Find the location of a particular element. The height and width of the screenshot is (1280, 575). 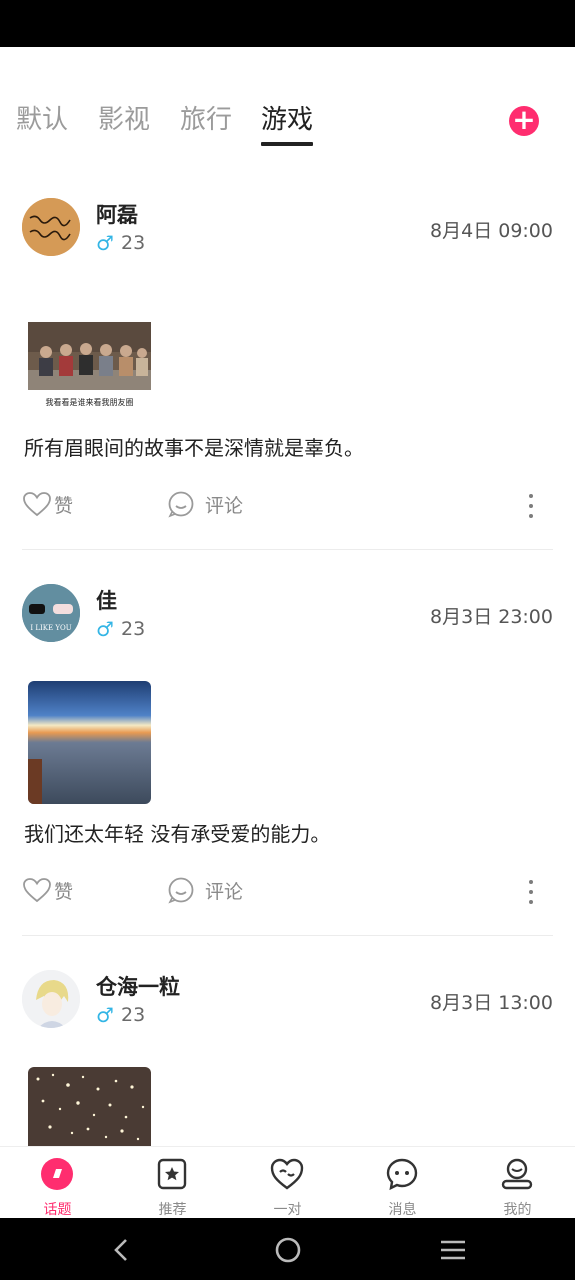

nav-recommend: 推荐 is located at coordinates (172, 1183).